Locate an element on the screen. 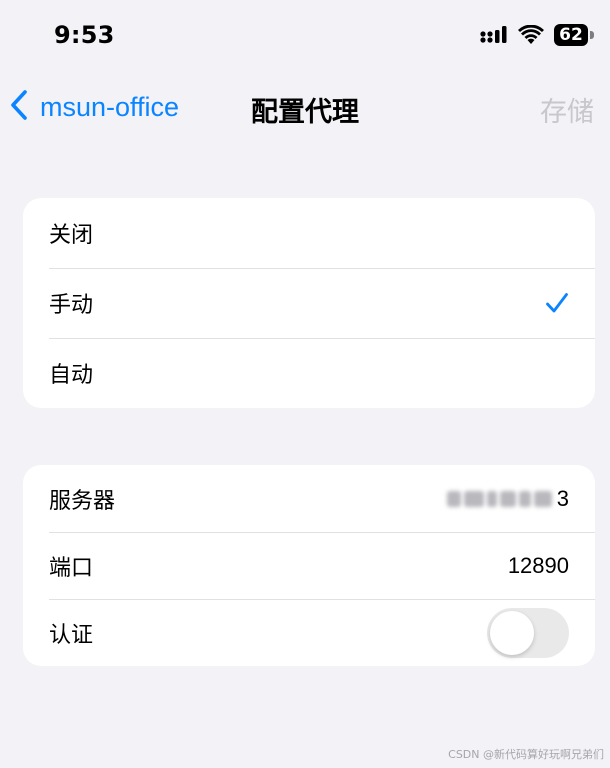  toggle-knob is located at coordinates (512, 632).